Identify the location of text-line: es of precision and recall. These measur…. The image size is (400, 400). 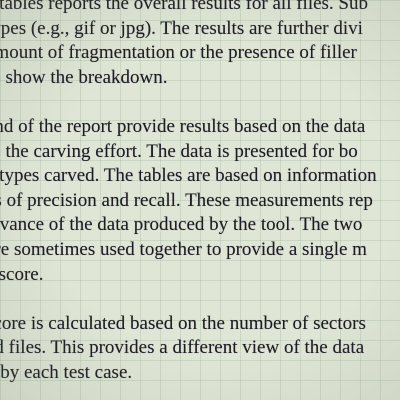
(186, 200).